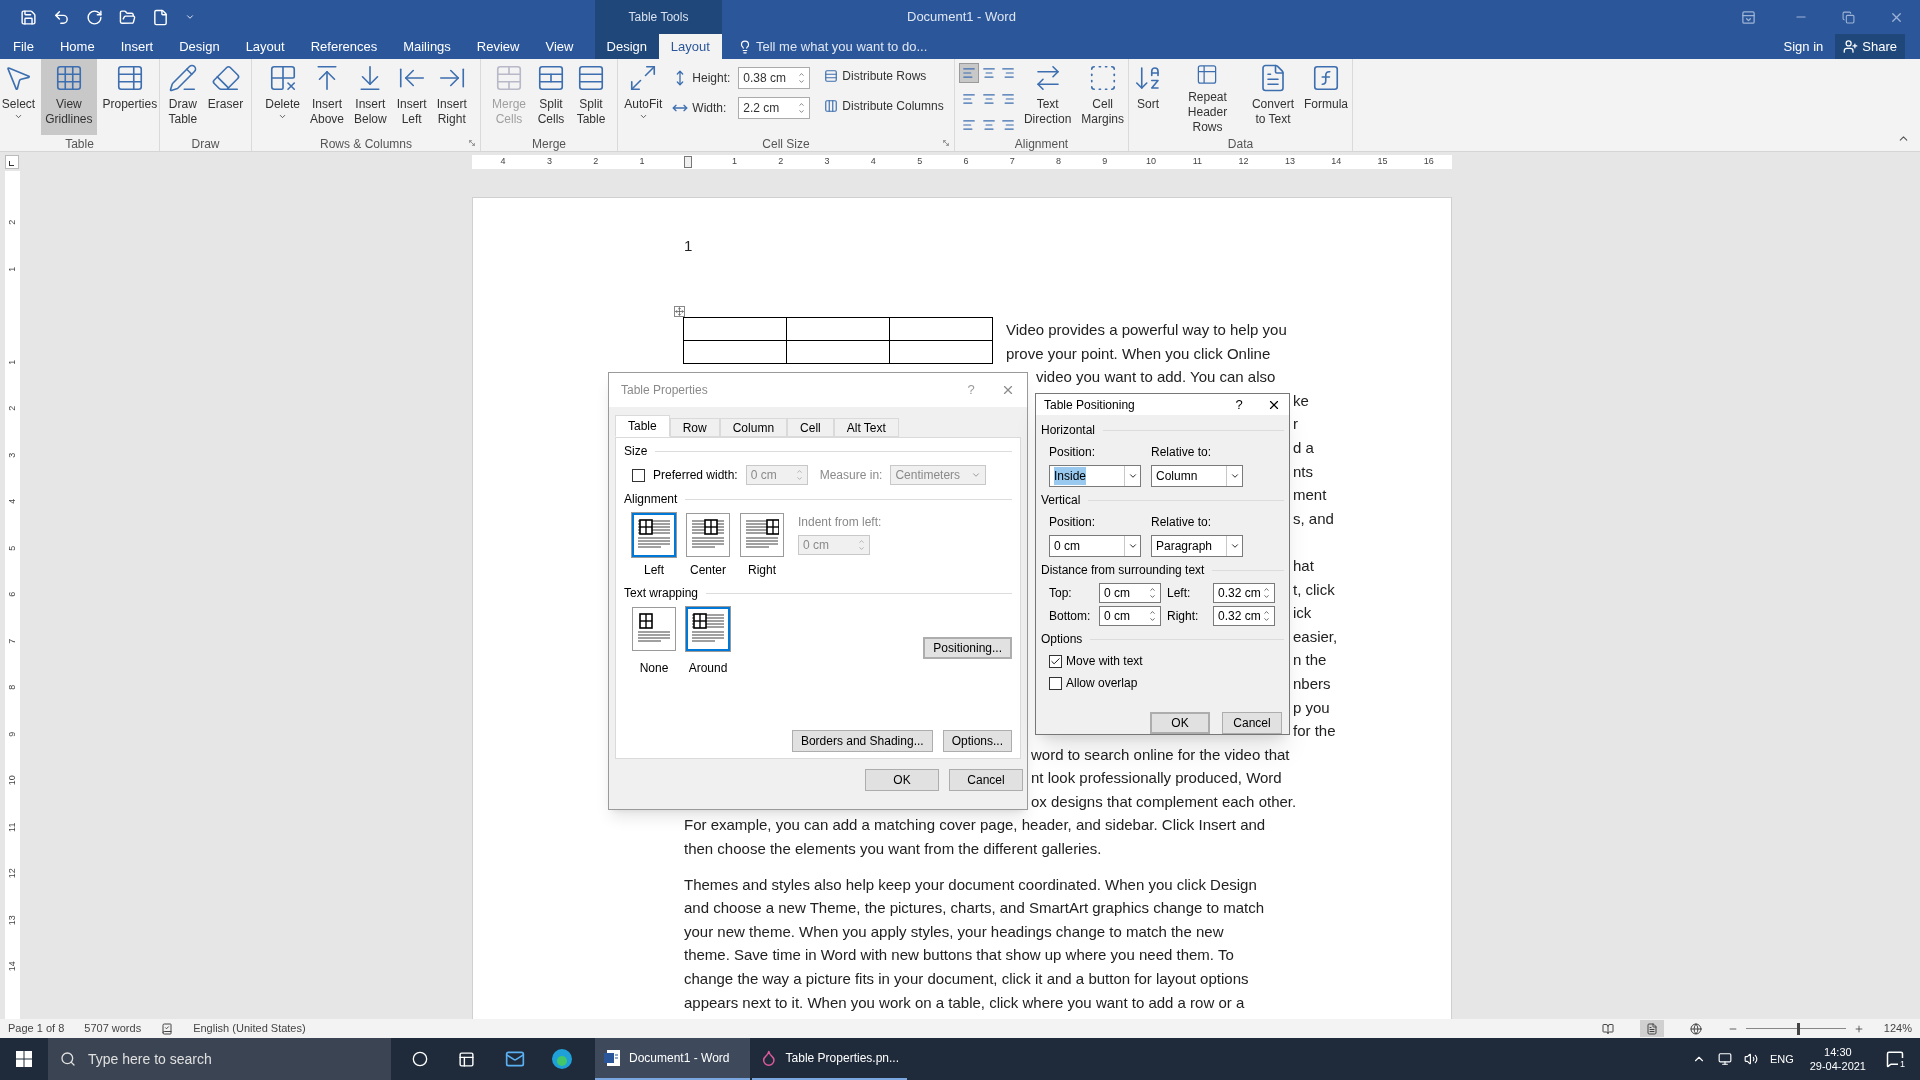  Describe the element at coordinates (1197, 546) in the screenshot. I see `dropdown-field: Paragraph` at that location.